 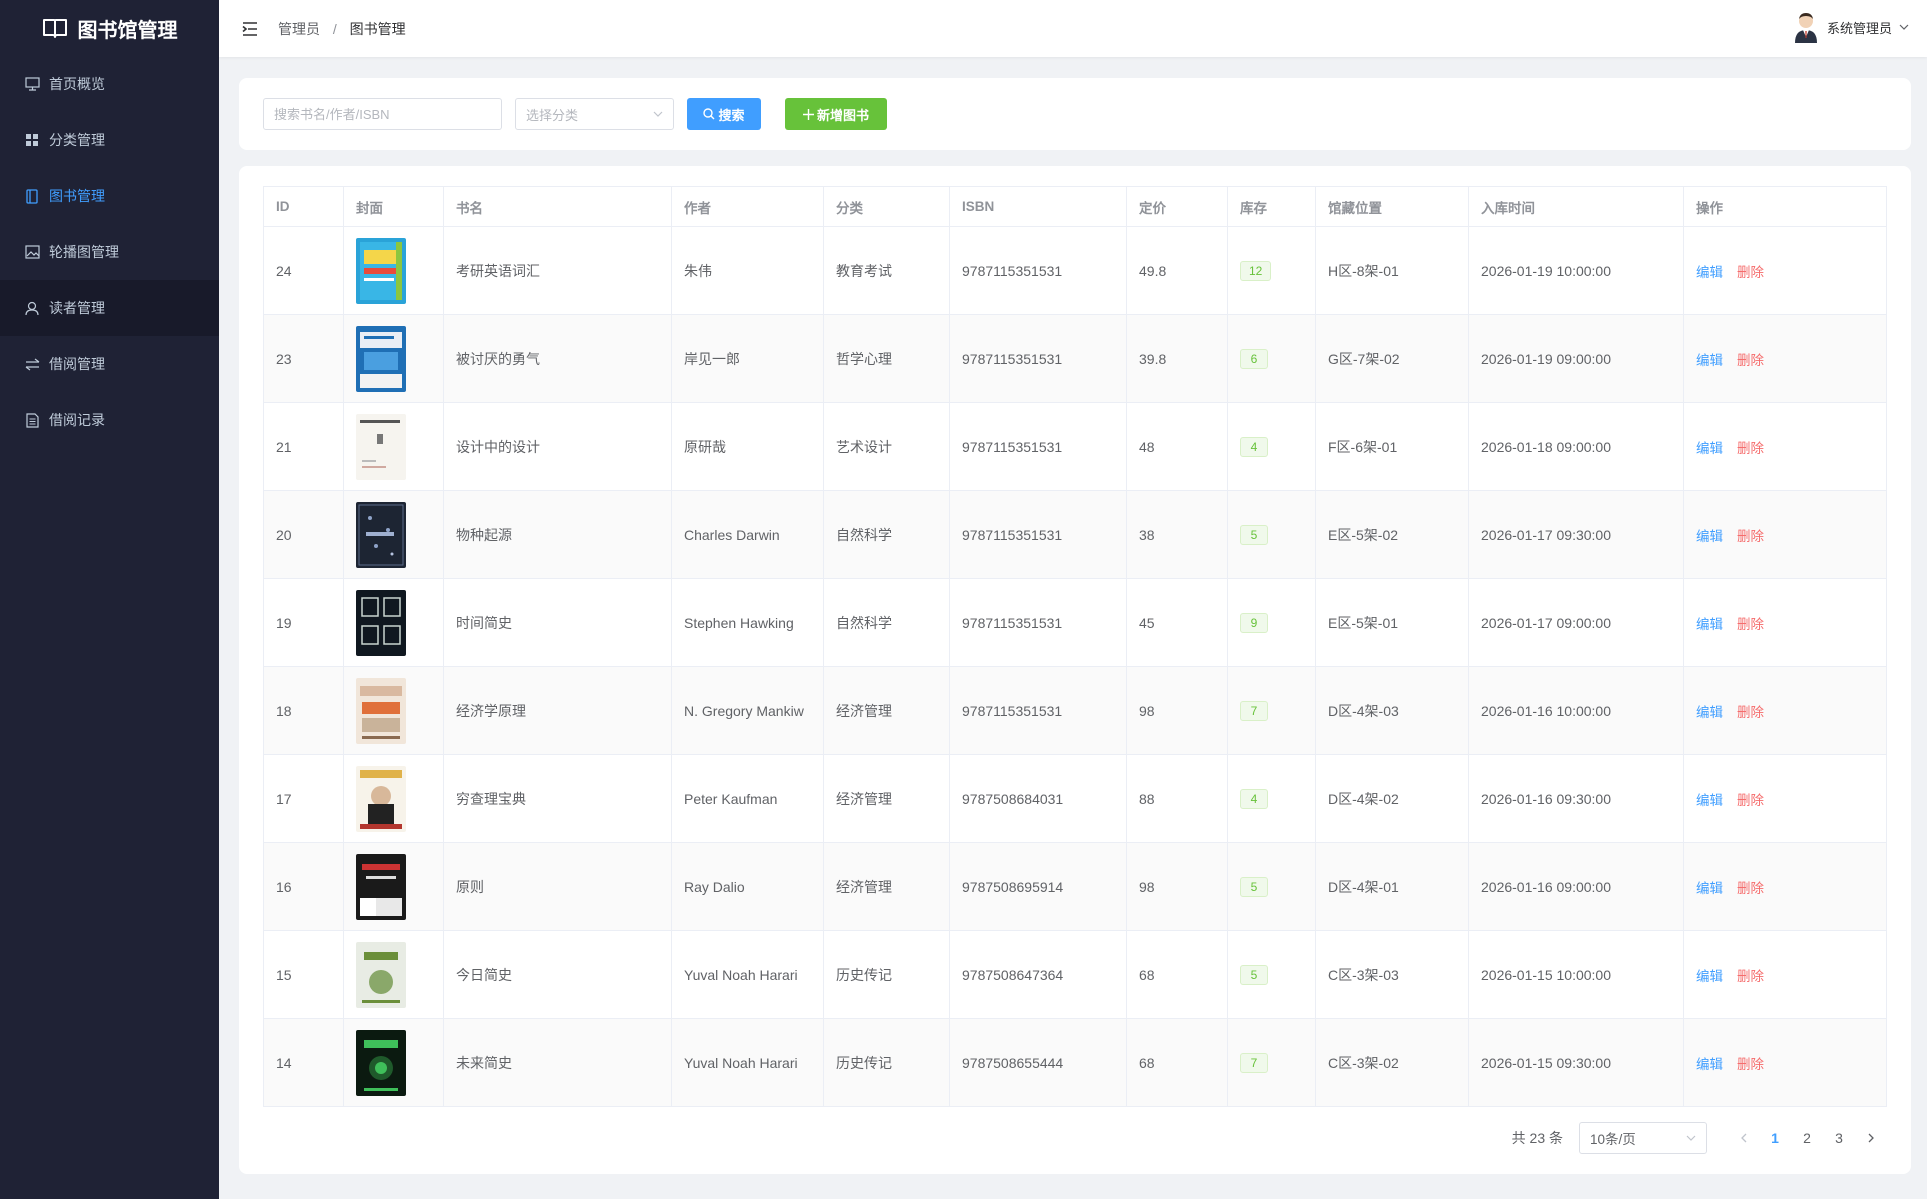 I want to click on page-size-select: 10条/页, so click(x=1643, y=1138).